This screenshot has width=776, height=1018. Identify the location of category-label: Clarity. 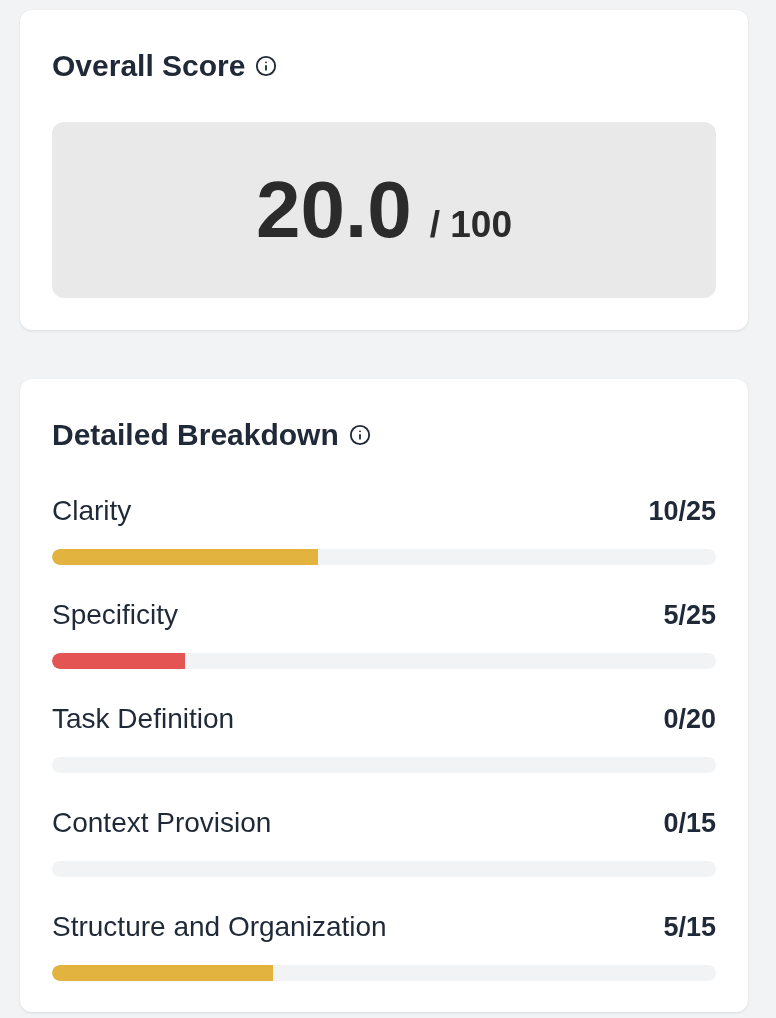
(92, 511).